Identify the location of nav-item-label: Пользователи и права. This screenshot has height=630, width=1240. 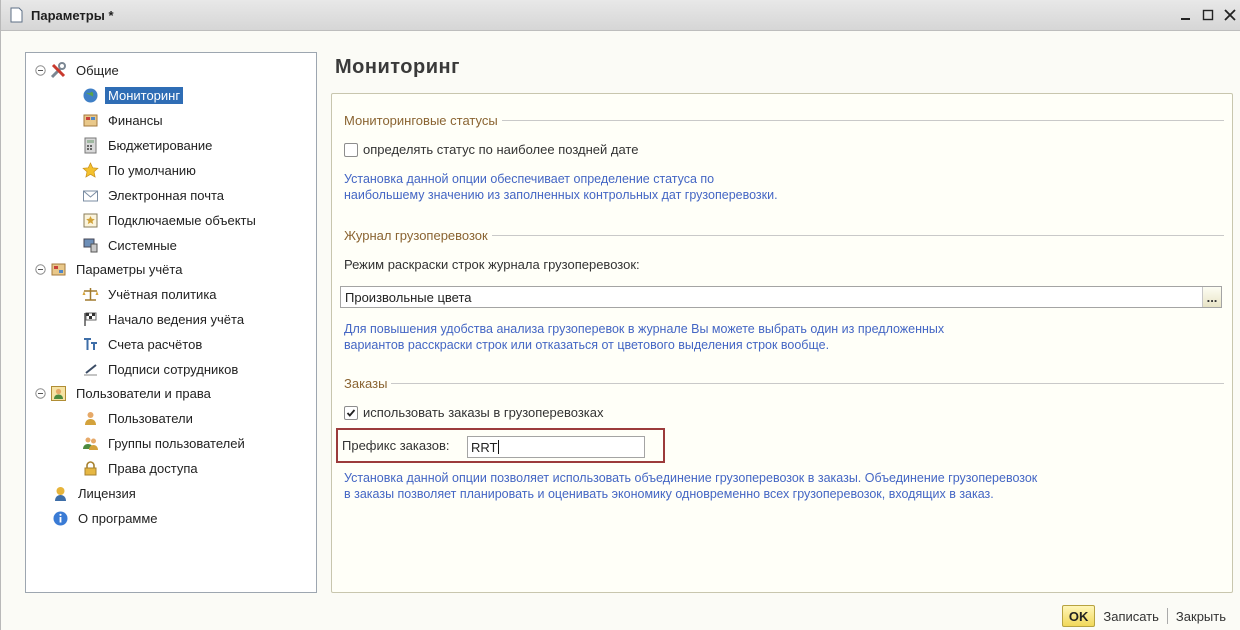
(143, 393).